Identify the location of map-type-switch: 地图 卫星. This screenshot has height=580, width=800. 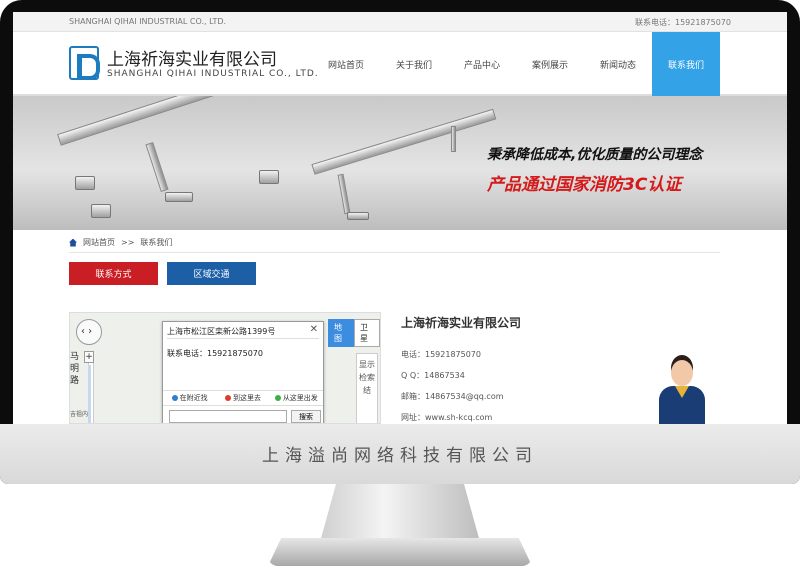
(354, 333).